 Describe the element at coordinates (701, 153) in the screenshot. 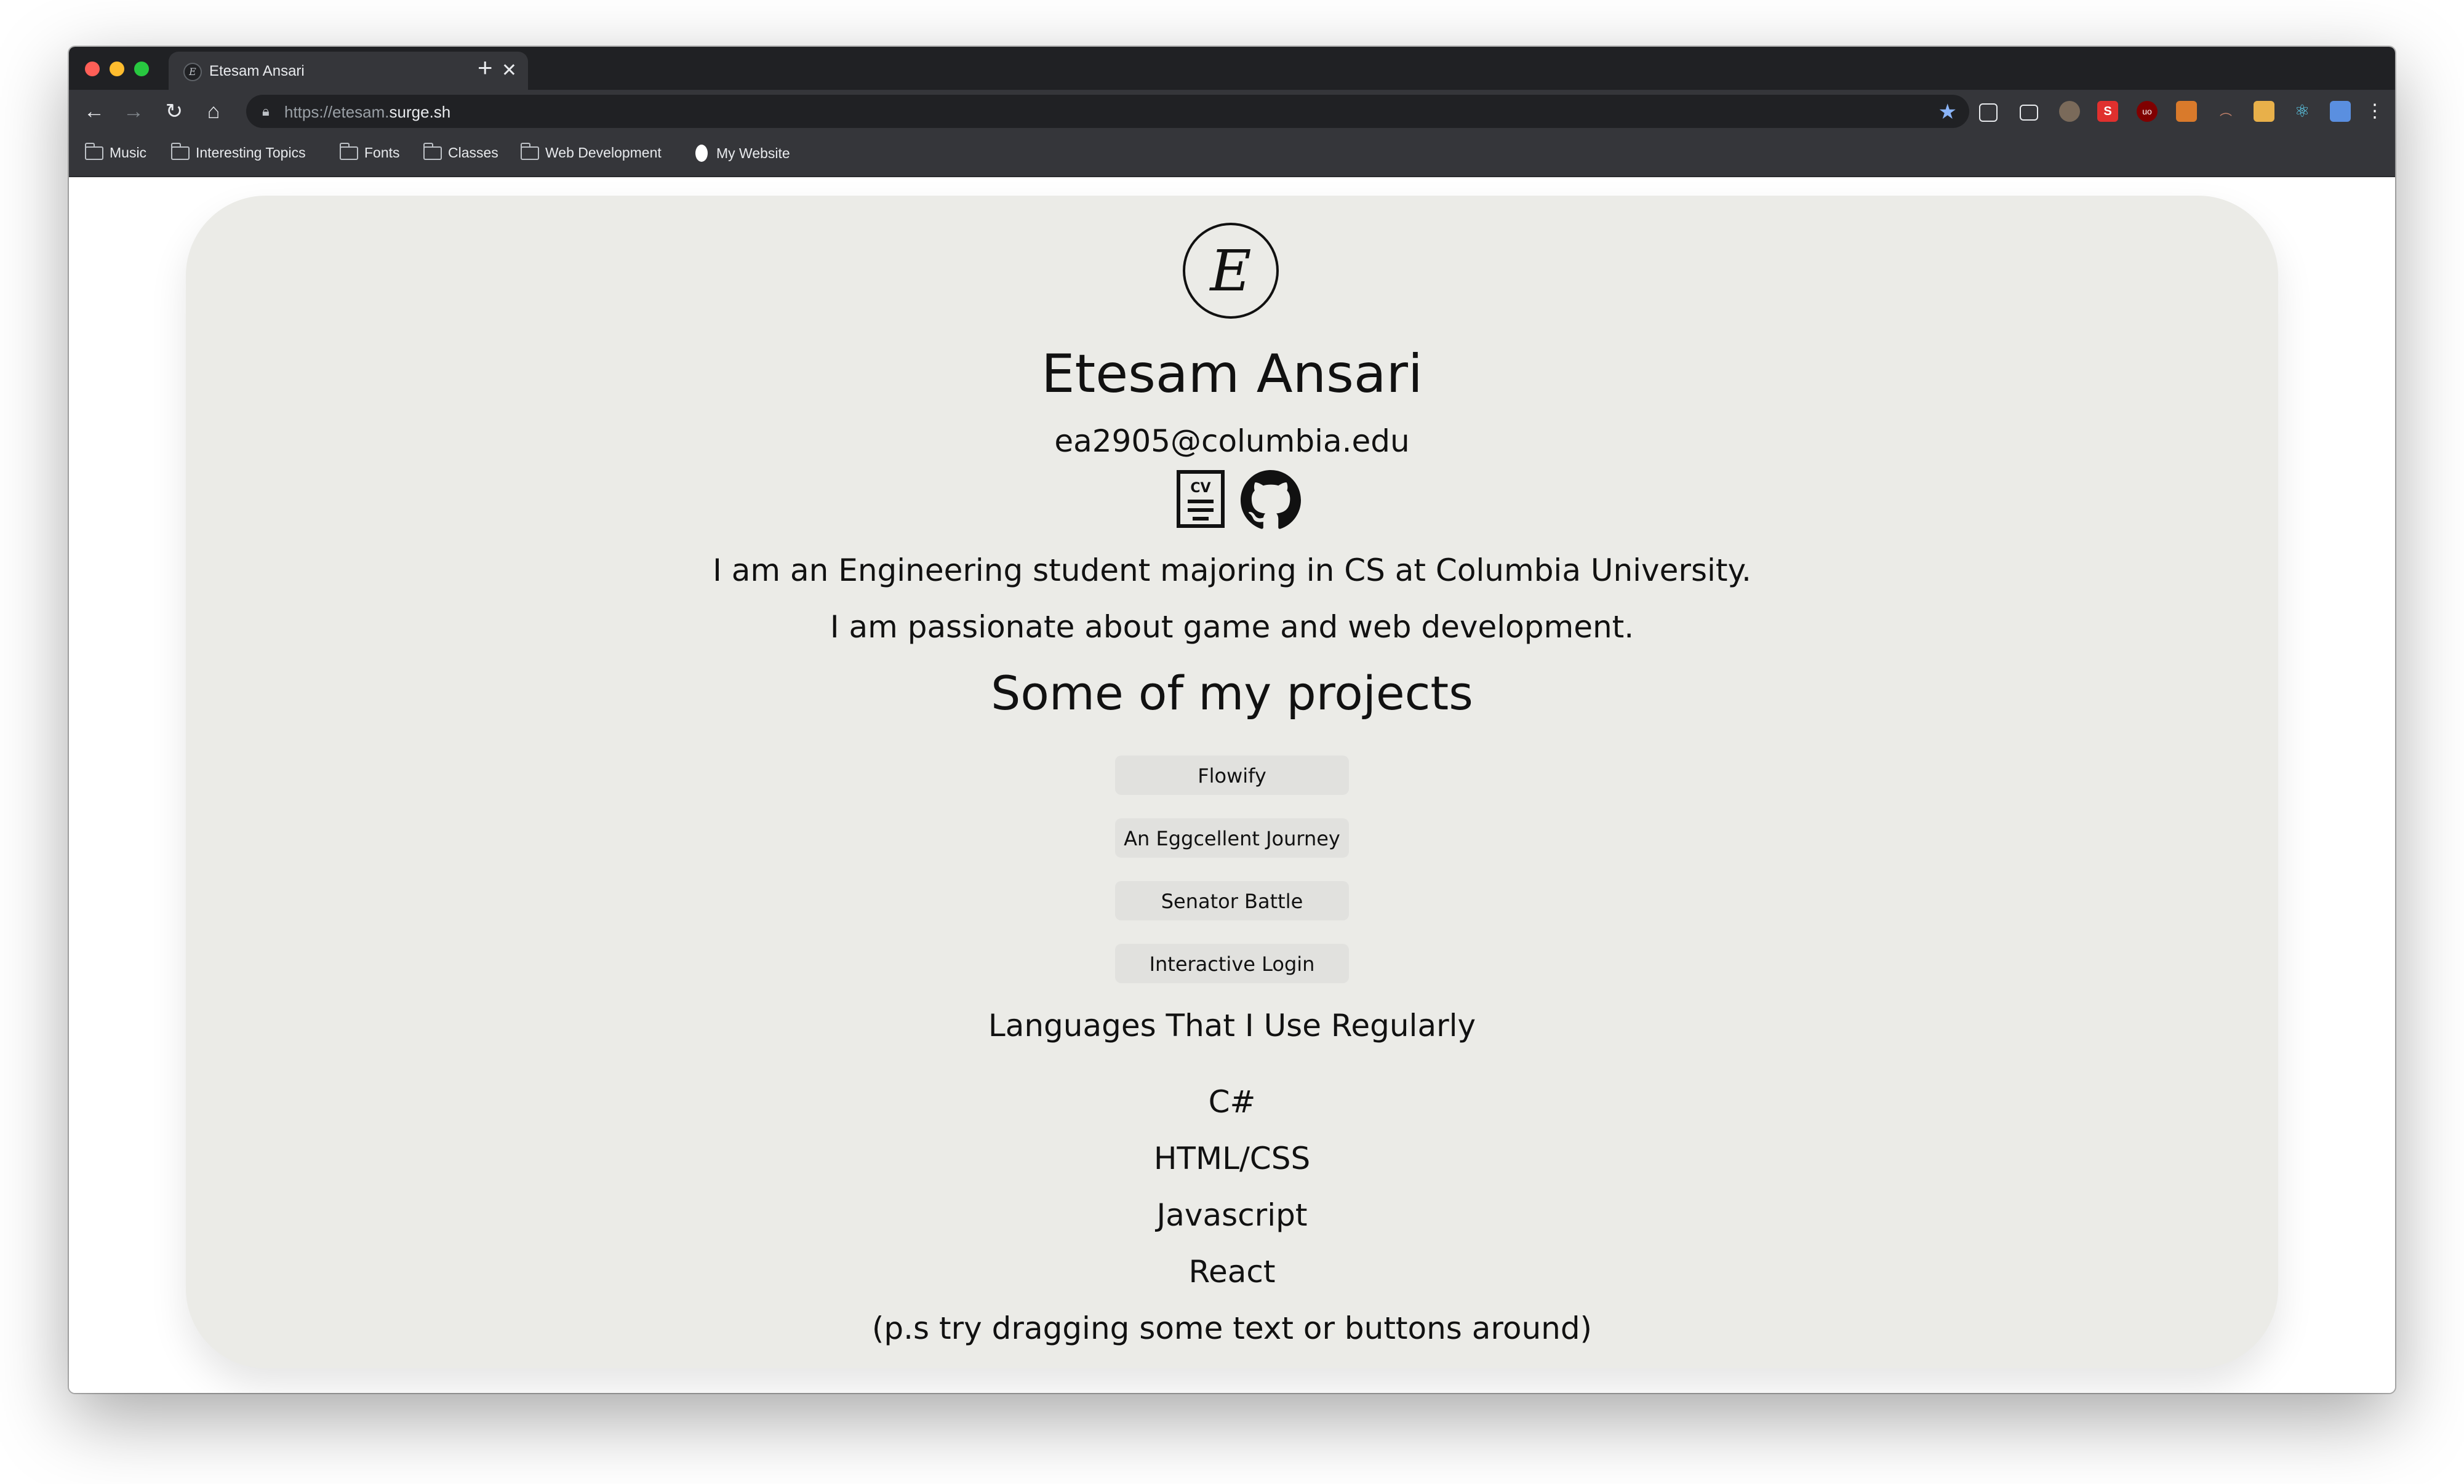

I see `site-favicon-icon` at that location.